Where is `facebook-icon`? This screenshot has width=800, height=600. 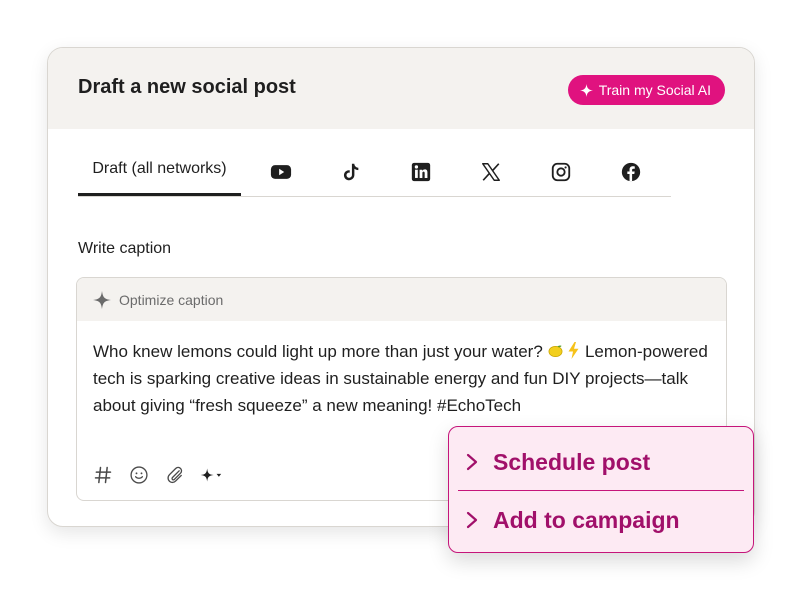 facebook-icon is located at coordinates (631, 172).